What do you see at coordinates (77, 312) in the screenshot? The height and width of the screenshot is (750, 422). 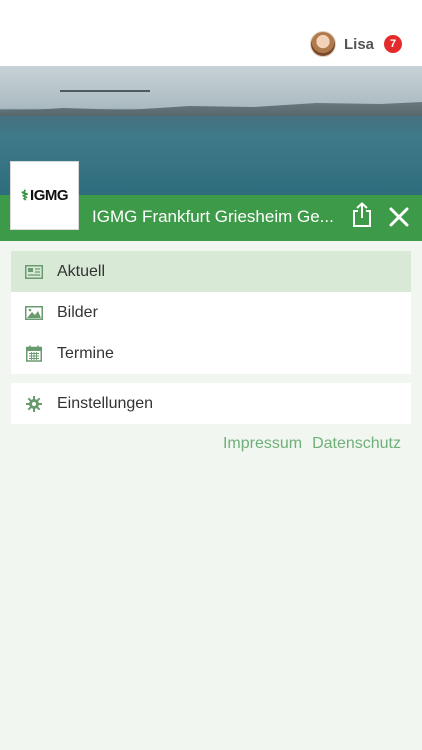 I see `menu-label: Bilder` at bounding box center [77, 312].